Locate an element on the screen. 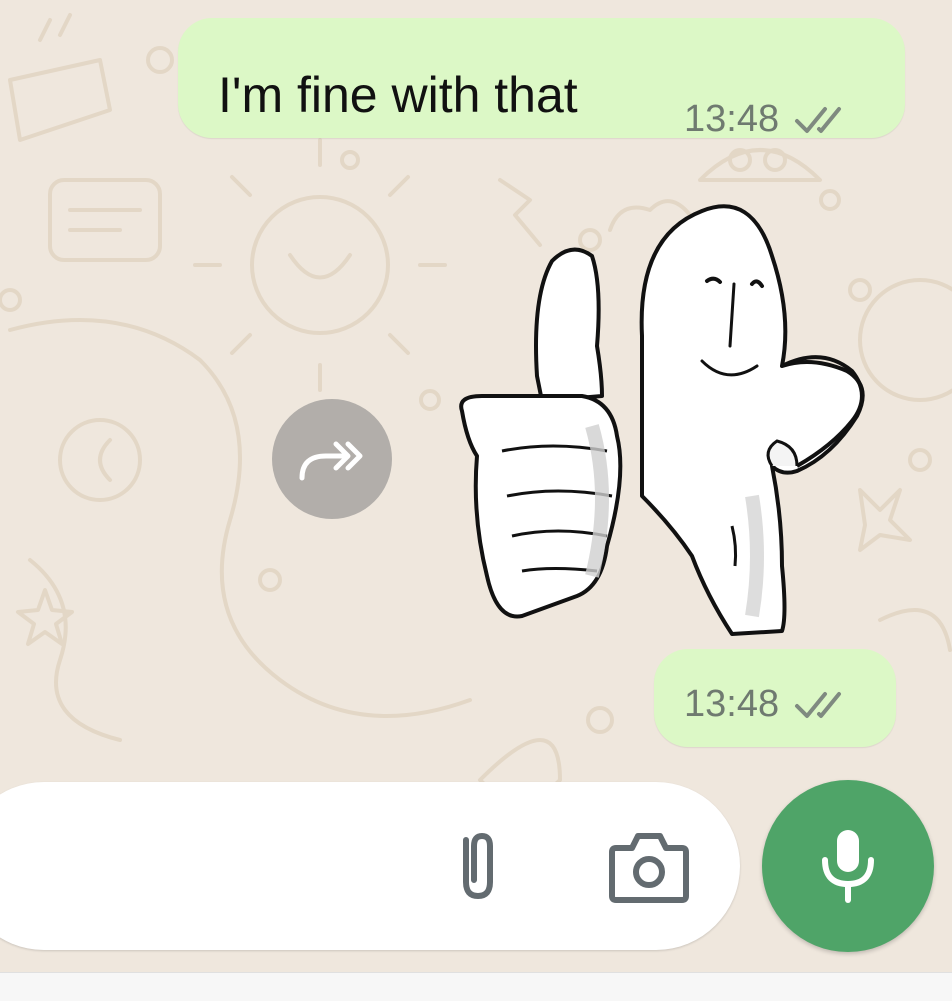 This screenshot has height=1001, width=952. message-bubble-outgoing: I'm fine with that 13:48 is located at coordinates (541, 79).